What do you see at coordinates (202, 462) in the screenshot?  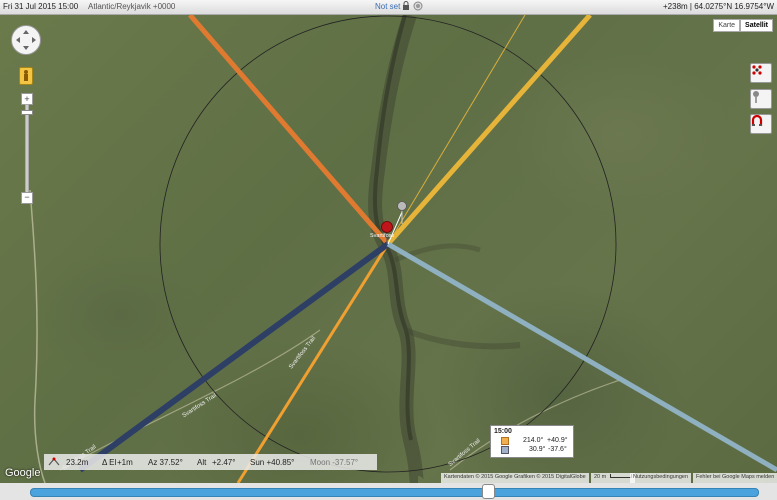 I see `altitude-label: Alt` at bounding box center [202, 462].